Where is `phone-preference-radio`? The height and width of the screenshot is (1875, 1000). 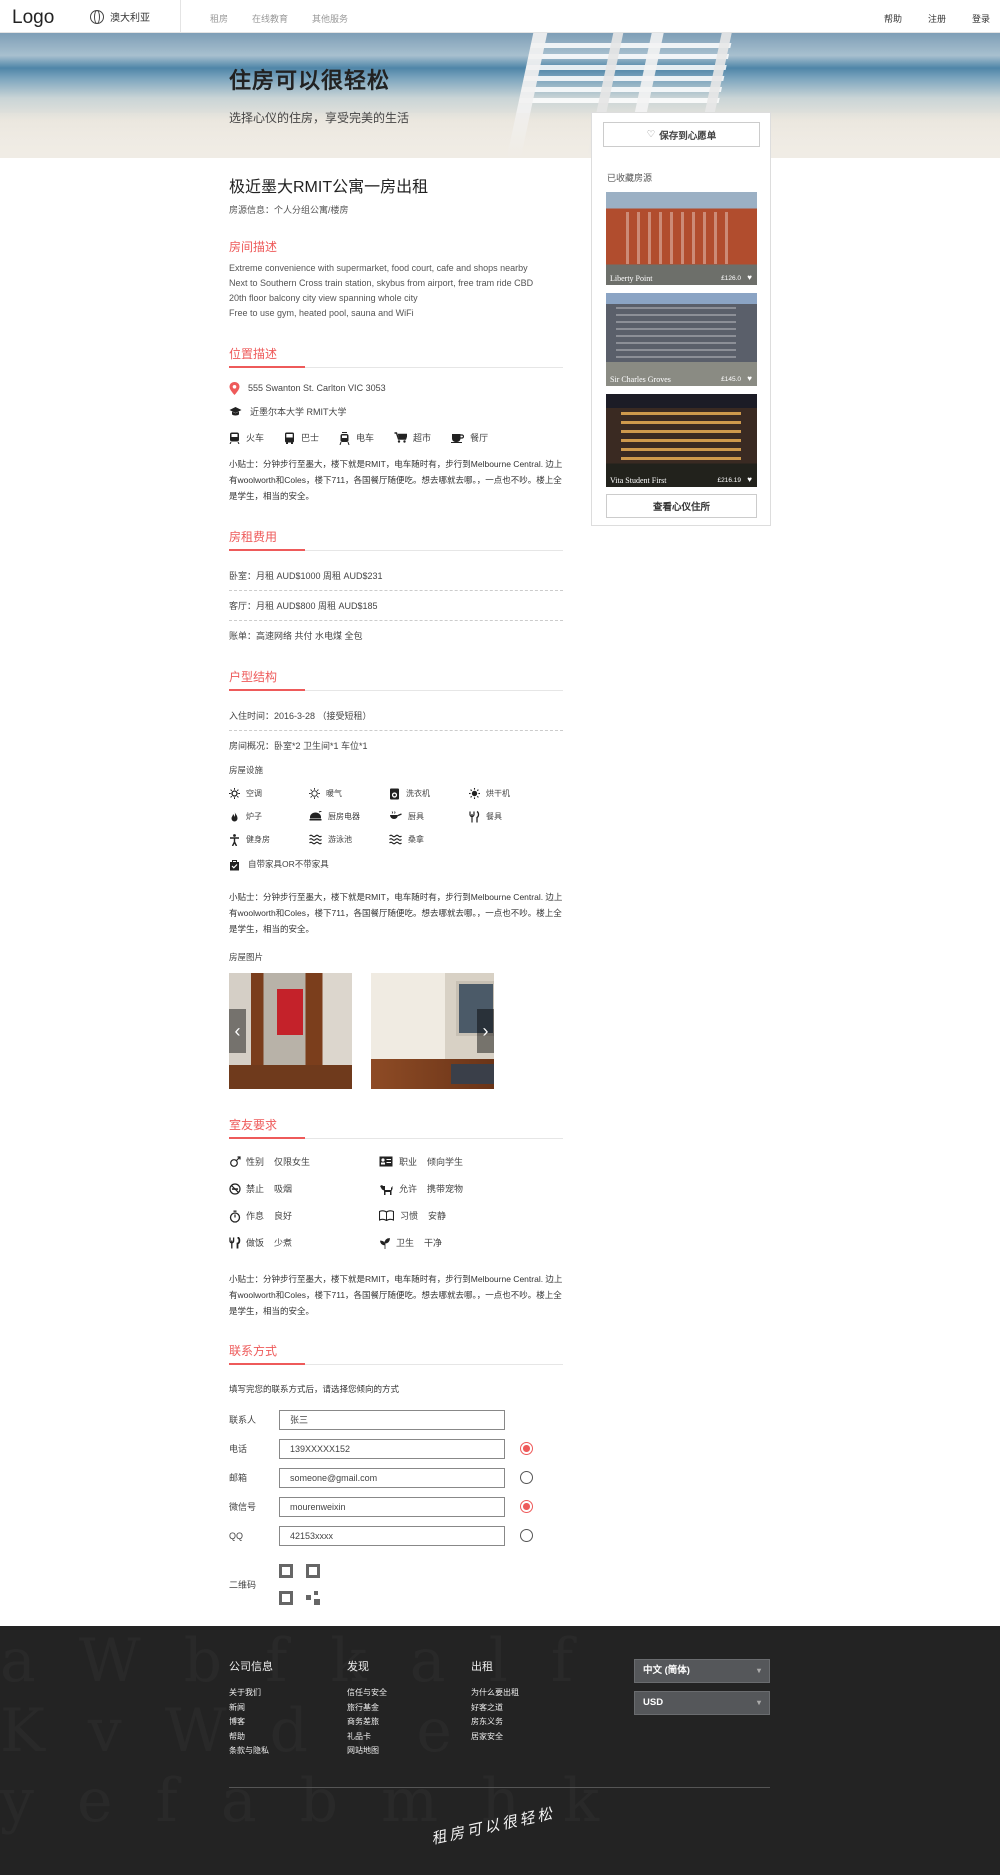
phone-preference-radio is located at coordinates (526, 1448).